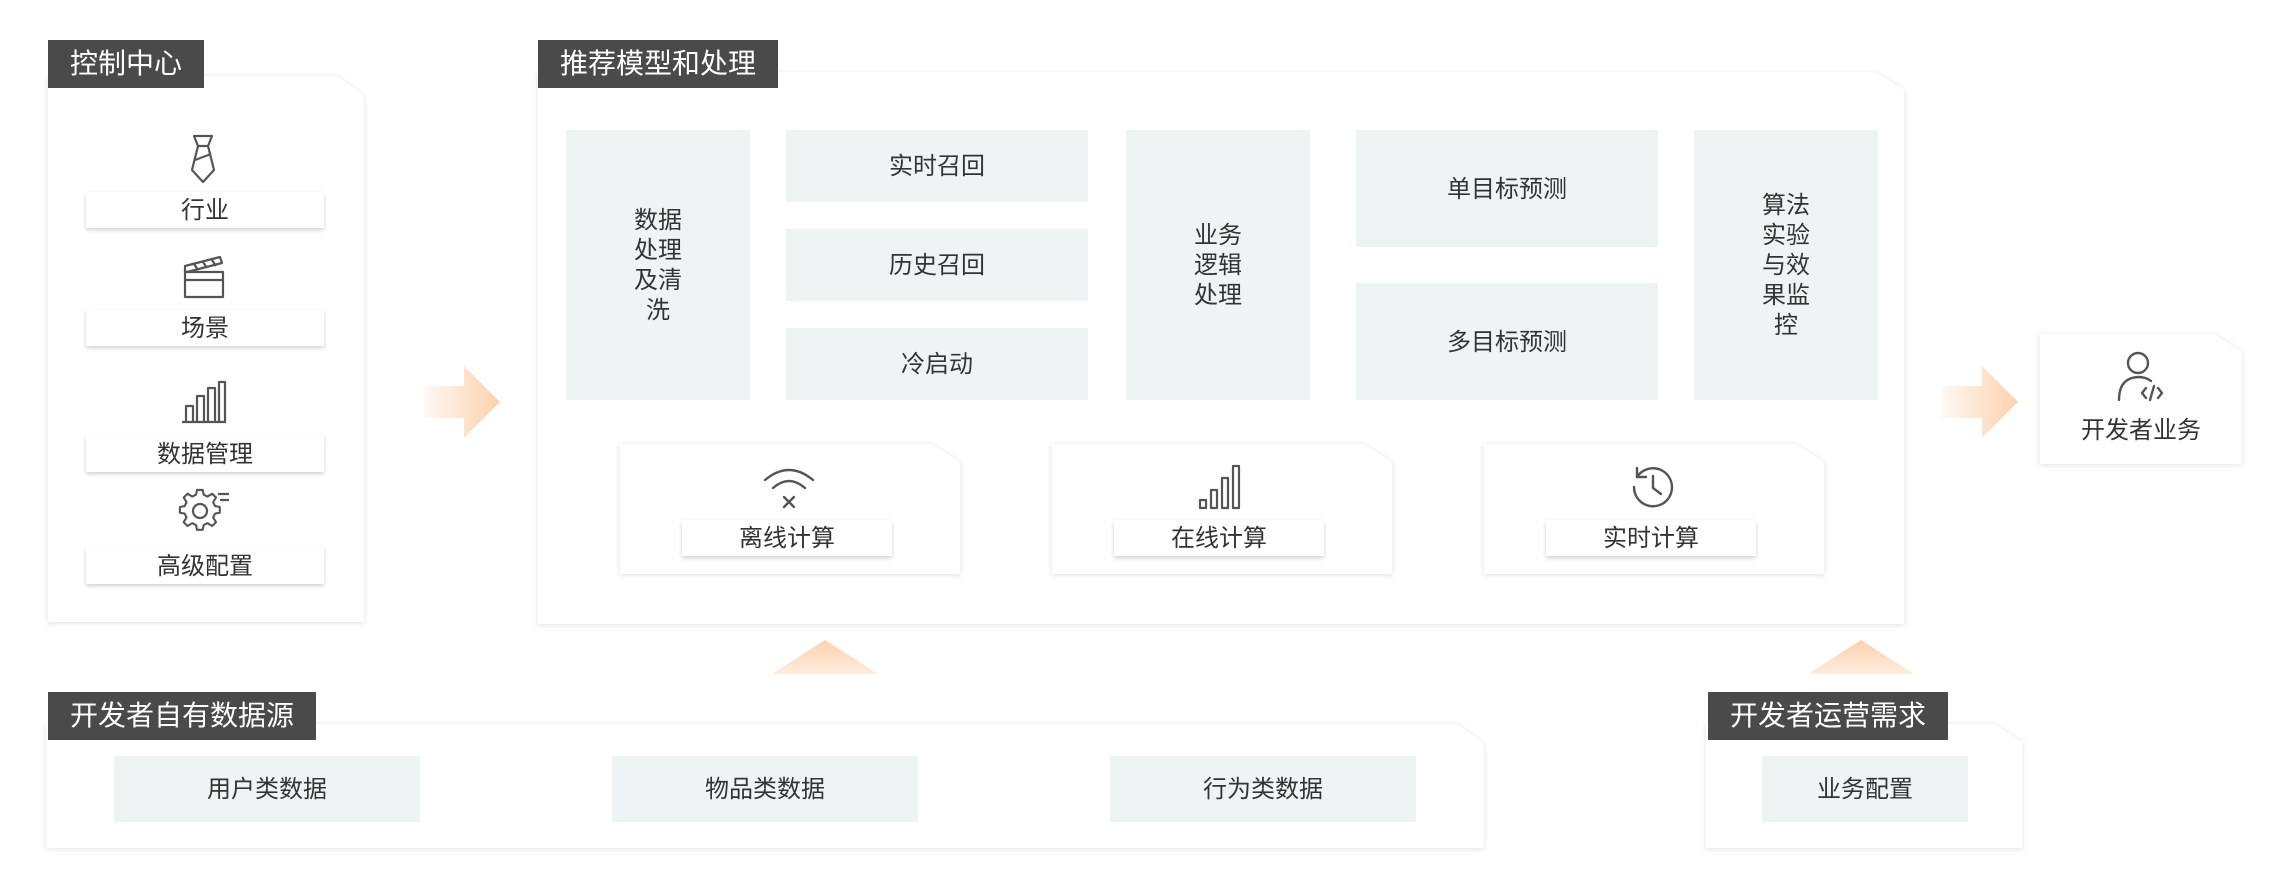 This screenshot has width=2282, height=882. I want to click on bar-chart-icon, so click(204, 402).